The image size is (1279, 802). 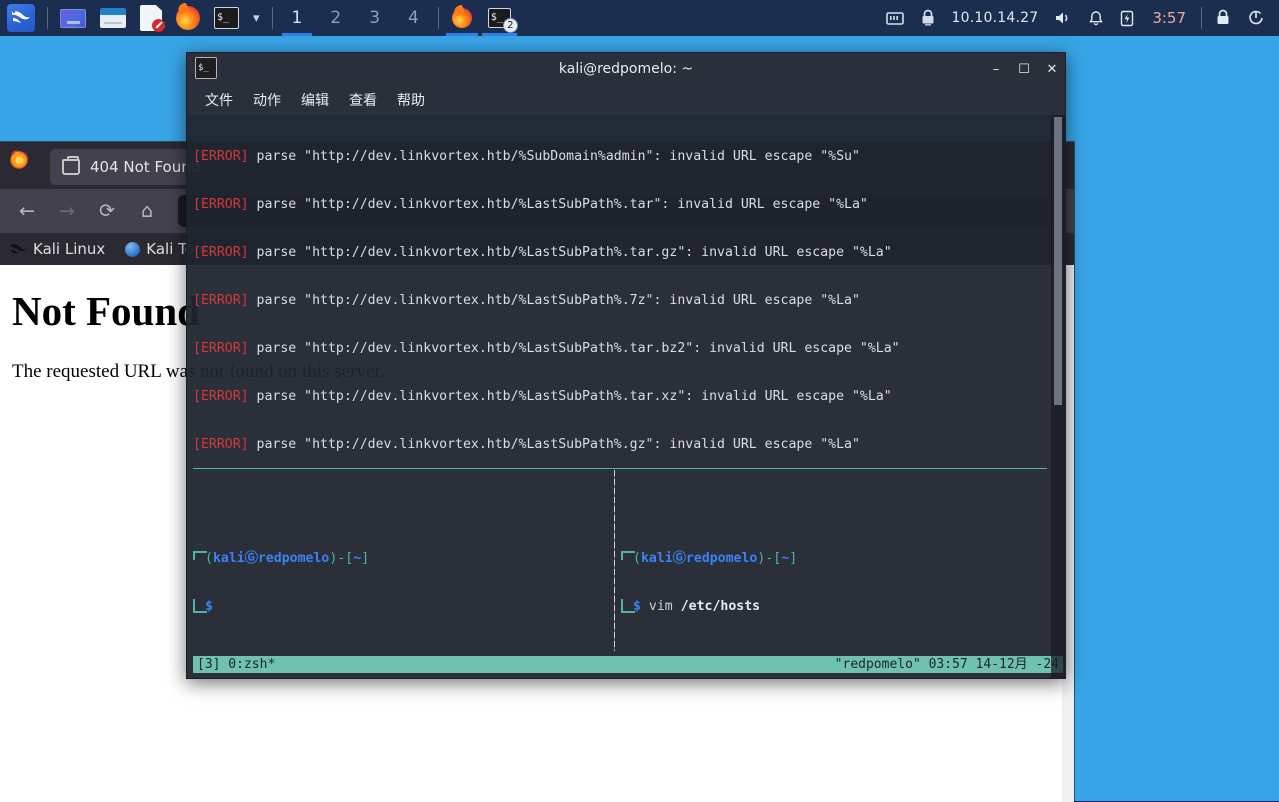 I want to click on scrollbar-thumb, so click(x=1058, y=261).